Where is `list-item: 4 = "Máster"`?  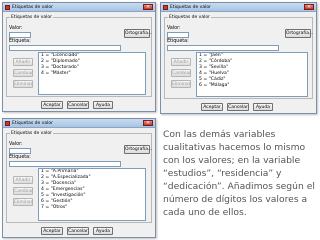
list-item: 4 = "Máster" is located at coordinates (92, 74).